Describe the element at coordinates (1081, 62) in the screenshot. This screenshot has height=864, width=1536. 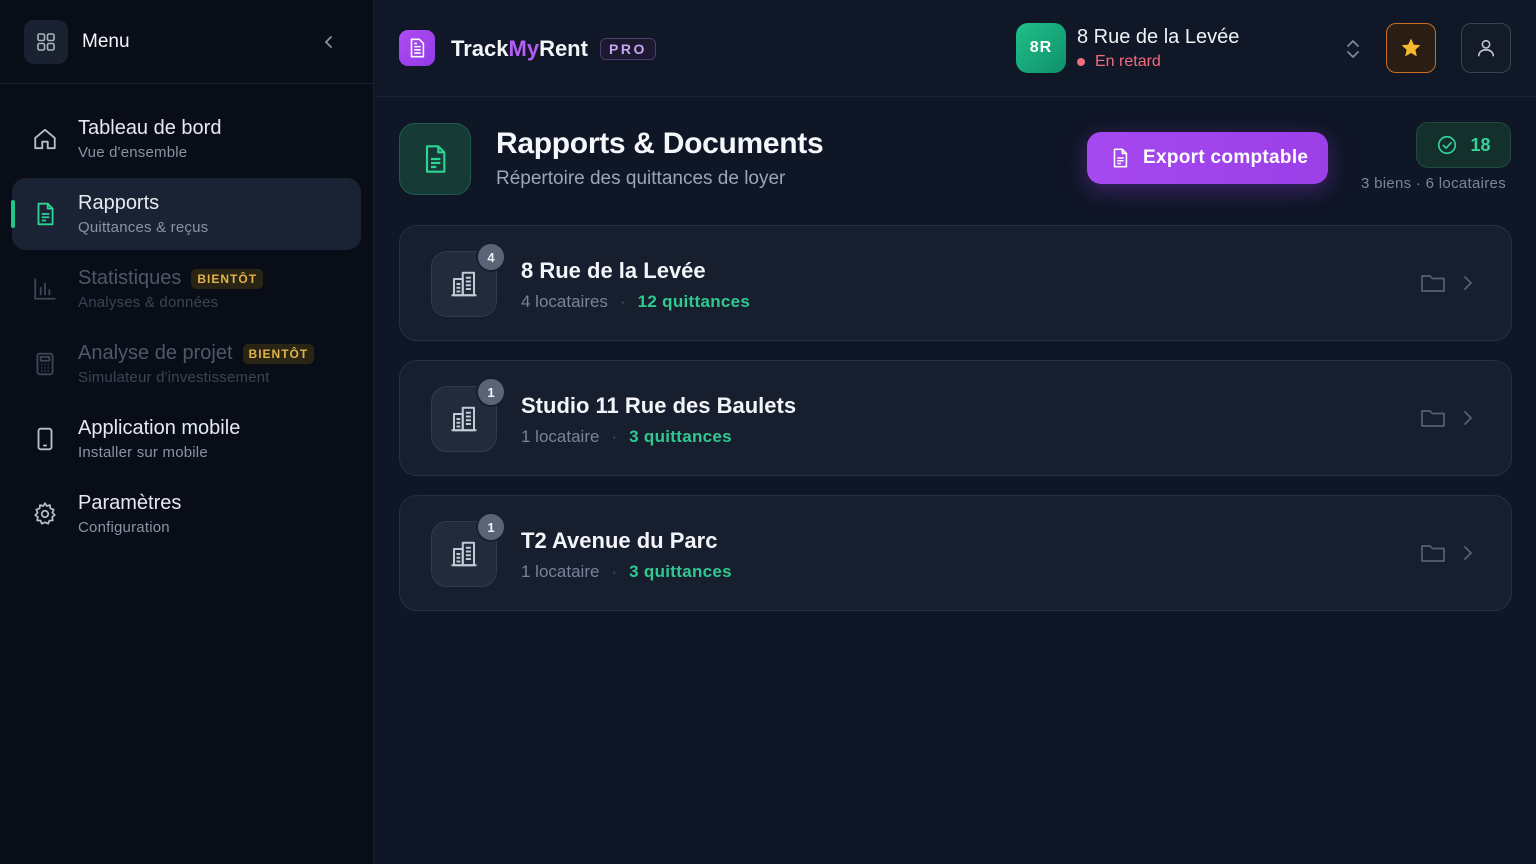
I see `status-dot` at that location.